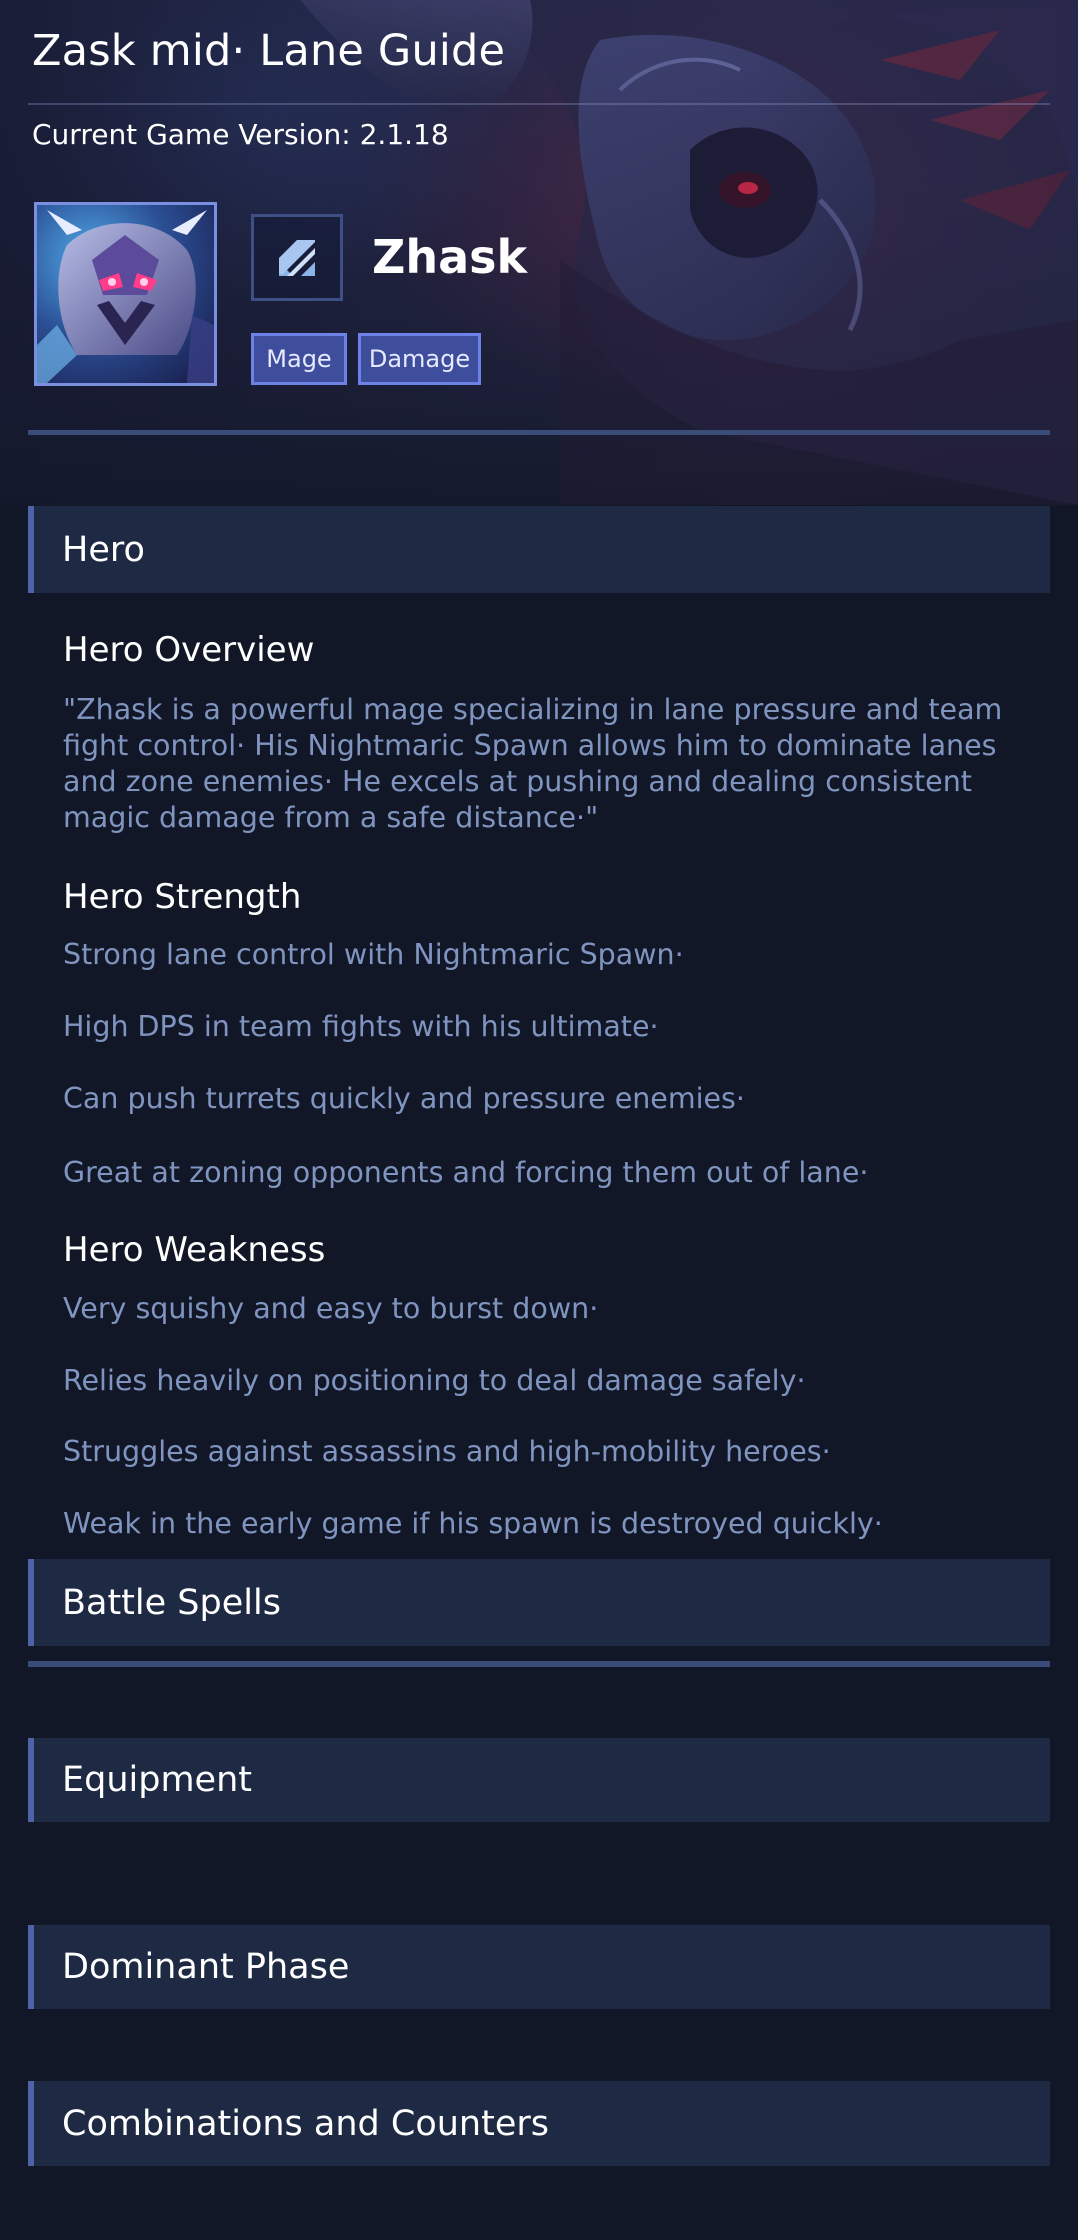 The image size is (1078, 2240). I want to click on hero-portrait, so click(125, 294).